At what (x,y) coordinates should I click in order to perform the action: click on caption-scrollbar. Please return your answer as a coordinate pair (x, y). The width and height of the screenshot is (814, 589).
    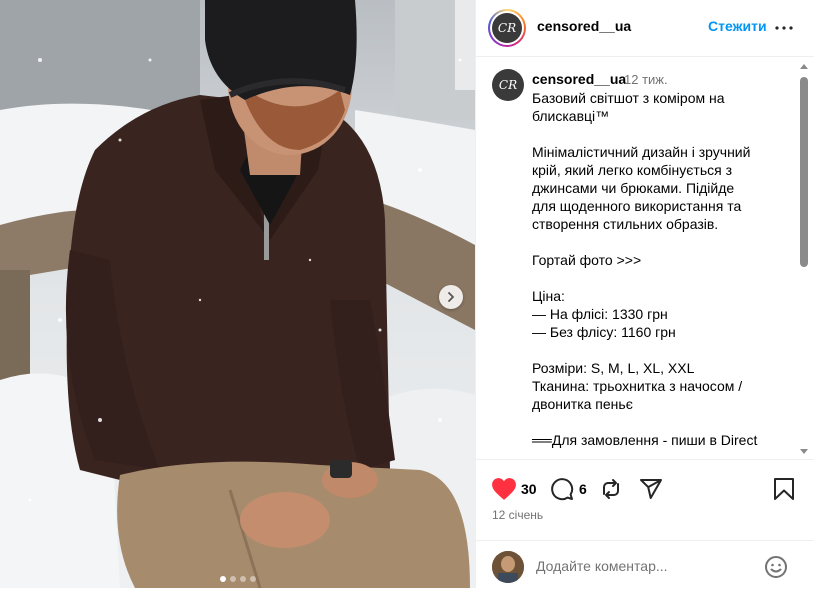
    Looking at the image, I should click on (804, 257).